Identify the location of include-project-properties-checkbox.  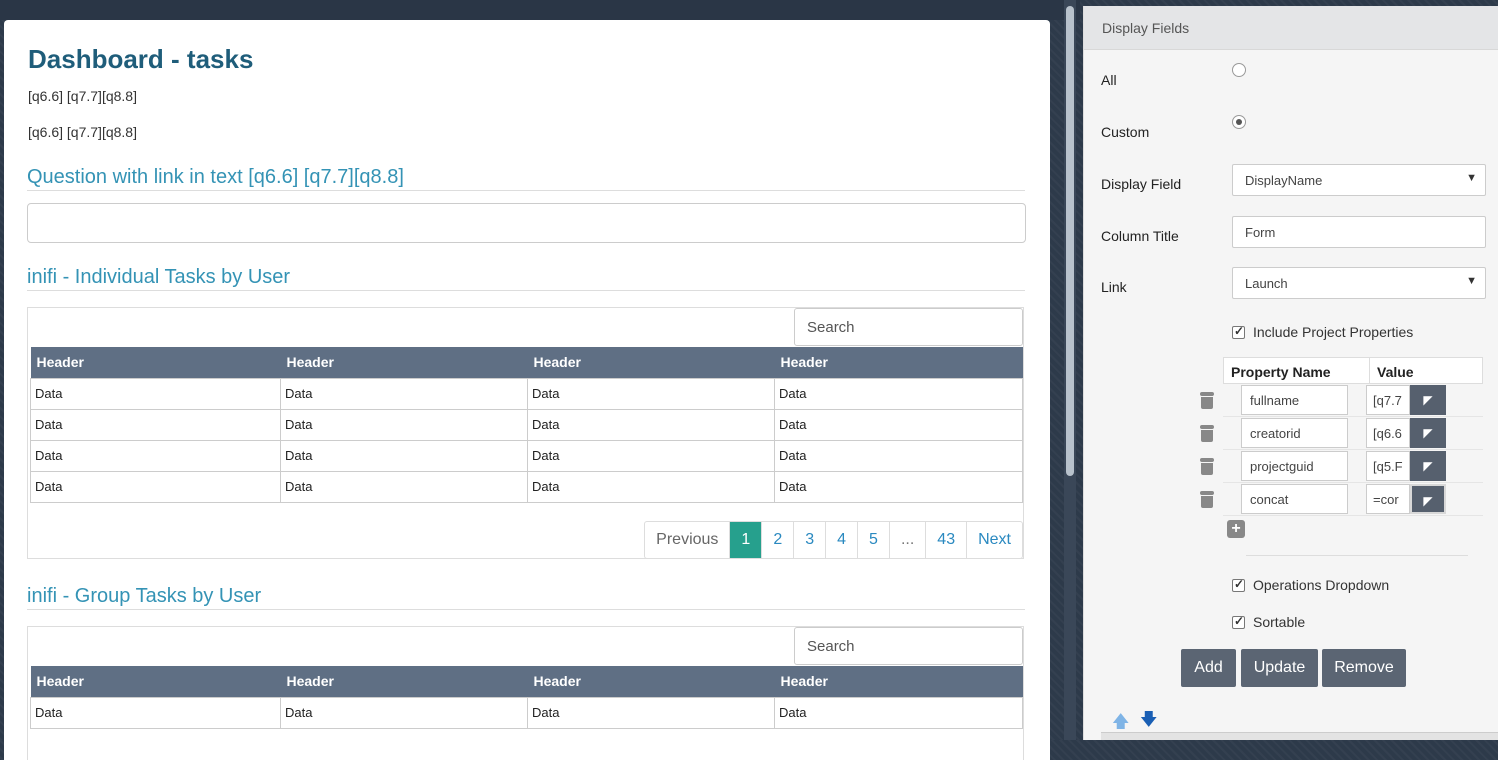
(1238, 331).